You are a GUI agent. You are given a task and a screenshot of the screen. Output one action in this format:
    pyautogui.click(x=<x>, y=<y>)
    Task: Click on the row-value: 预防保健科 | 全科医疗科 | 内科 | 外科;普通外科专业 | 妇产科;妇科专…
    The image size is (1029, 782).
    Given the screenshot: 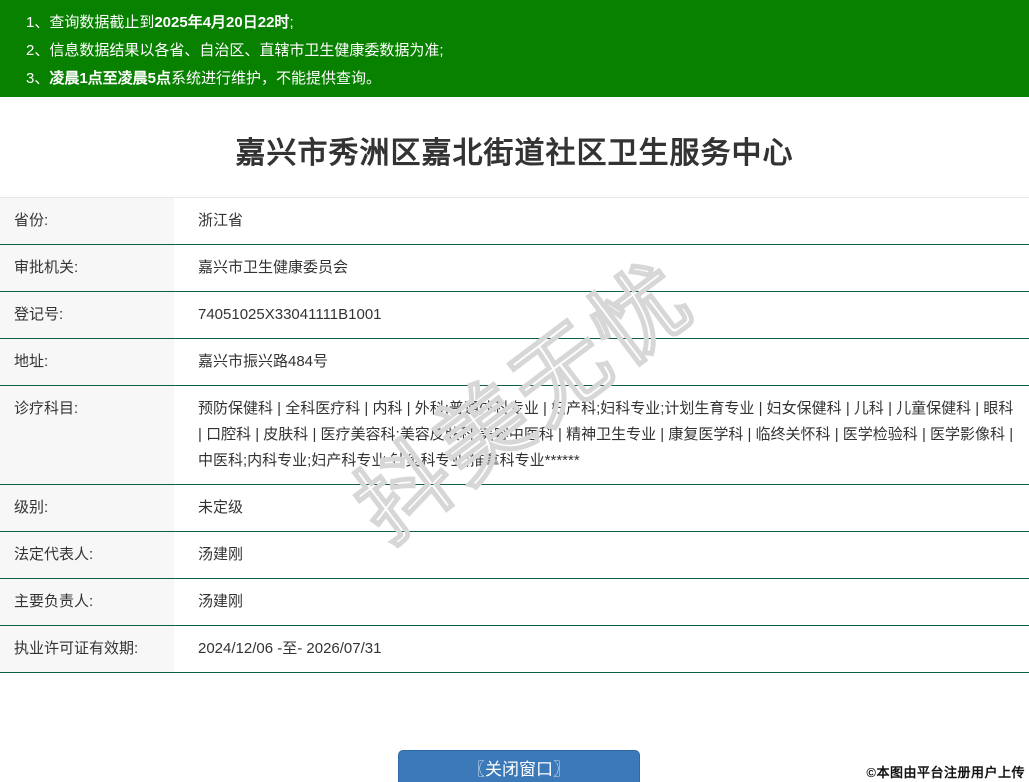 What is the action you would take?
    pyautogui.click(x=606, y=434)
    